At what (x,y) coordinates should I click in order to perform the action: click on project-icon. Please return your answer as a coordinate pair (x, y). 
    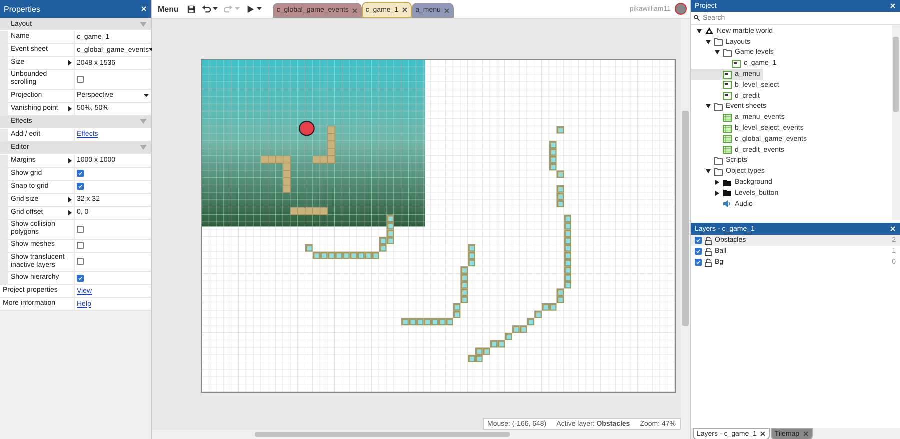
    Looking at the image, I should click on (709, 31).